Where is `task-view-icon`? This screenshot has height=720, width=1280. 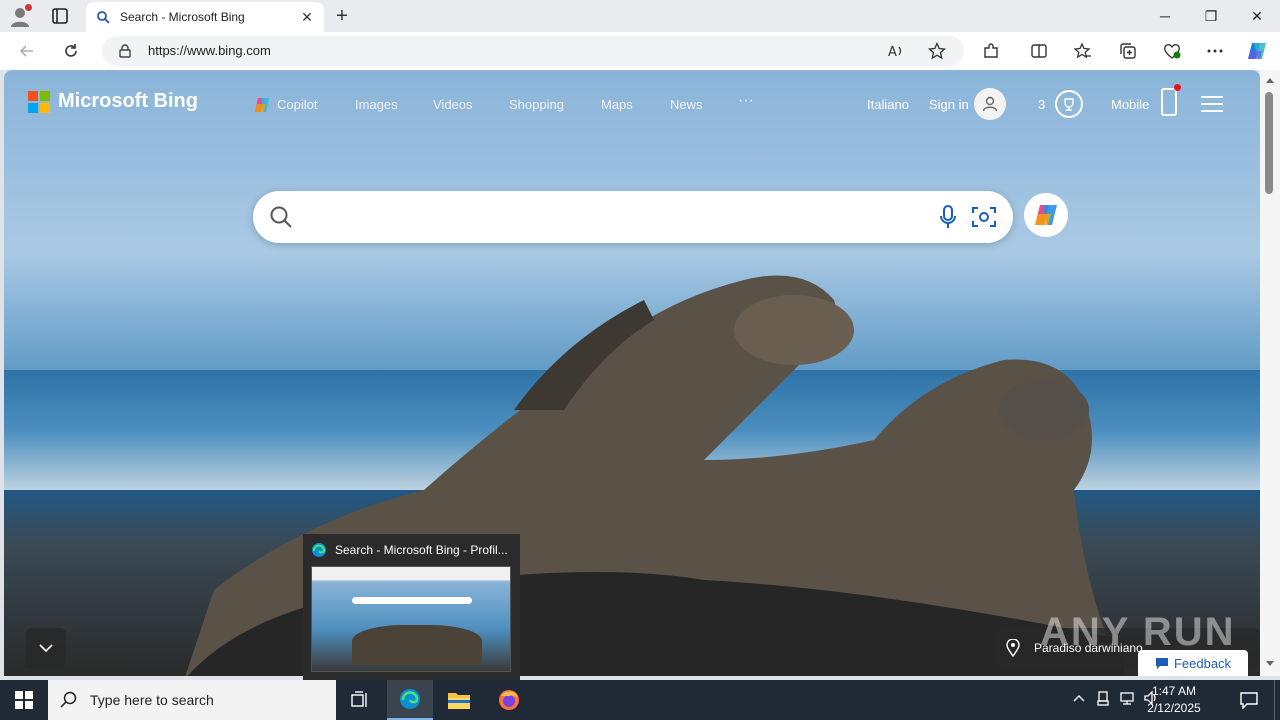 task-view-icon is located at coordinates (359, 699).